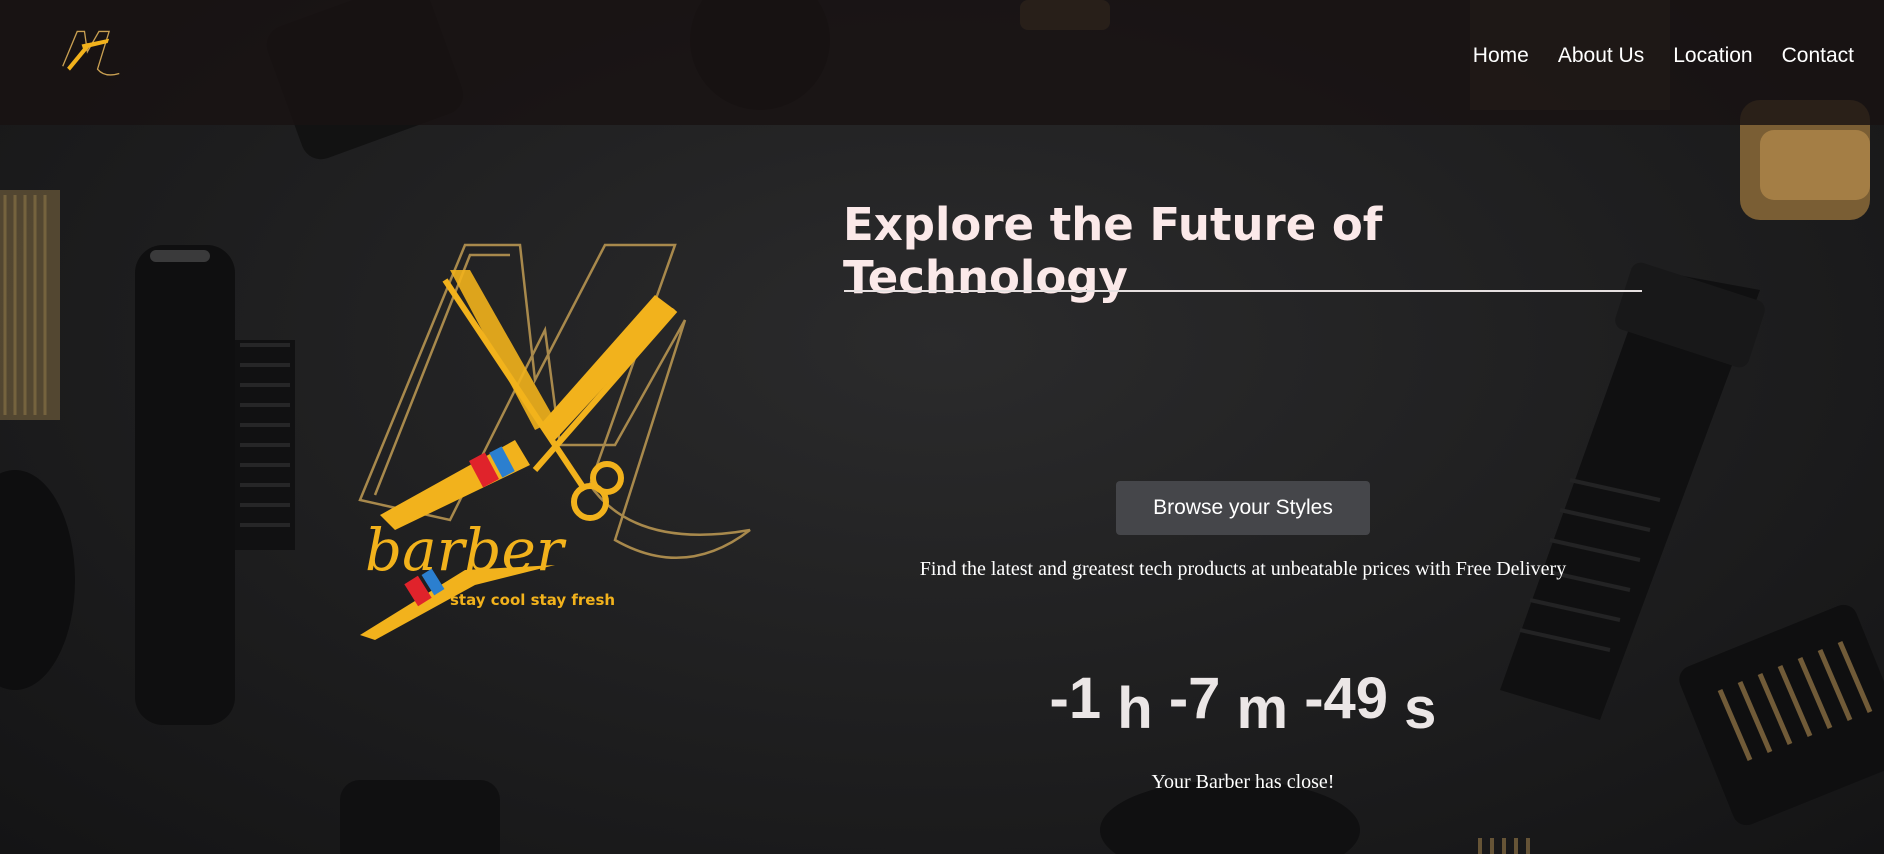 The height and width of the screenshot is (854, 1884). Describe the element at coordinates (1113, 251) in the screenshot. I see `page-title: Explore the Future of Technology` at that location.